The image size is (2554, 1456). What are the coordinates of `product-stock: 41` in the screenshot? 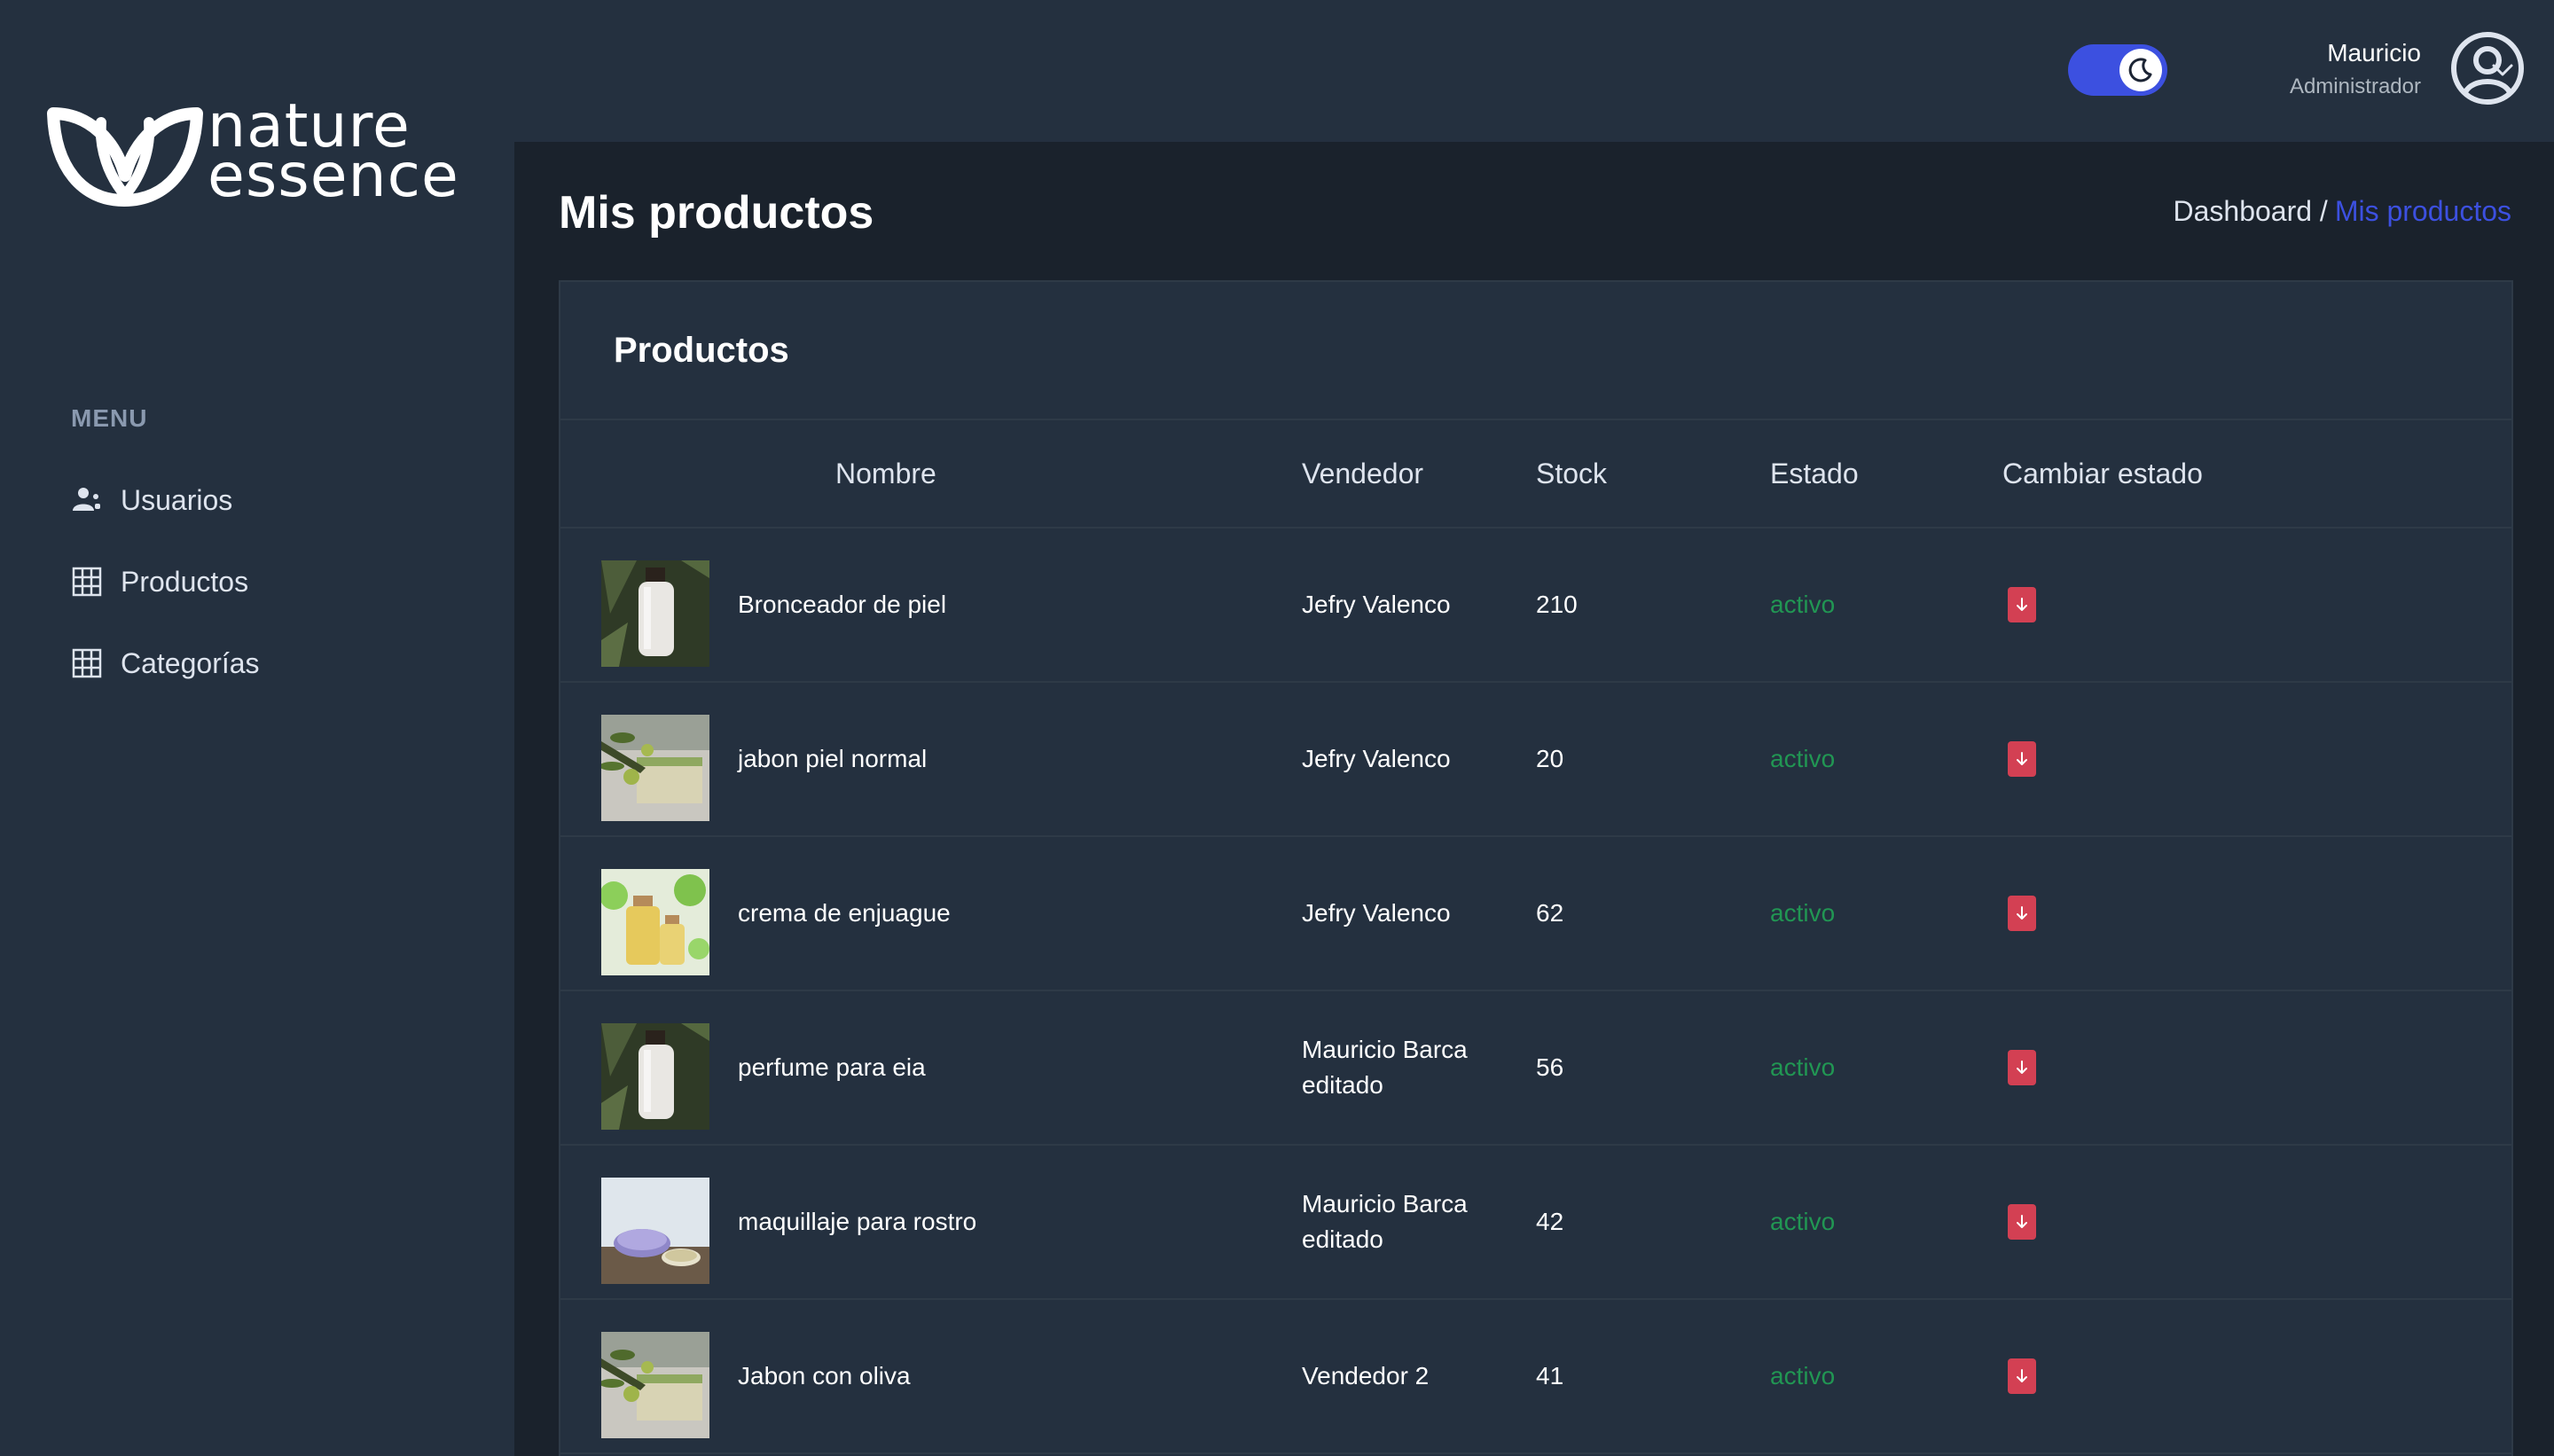 It's located at (1550, 1375).